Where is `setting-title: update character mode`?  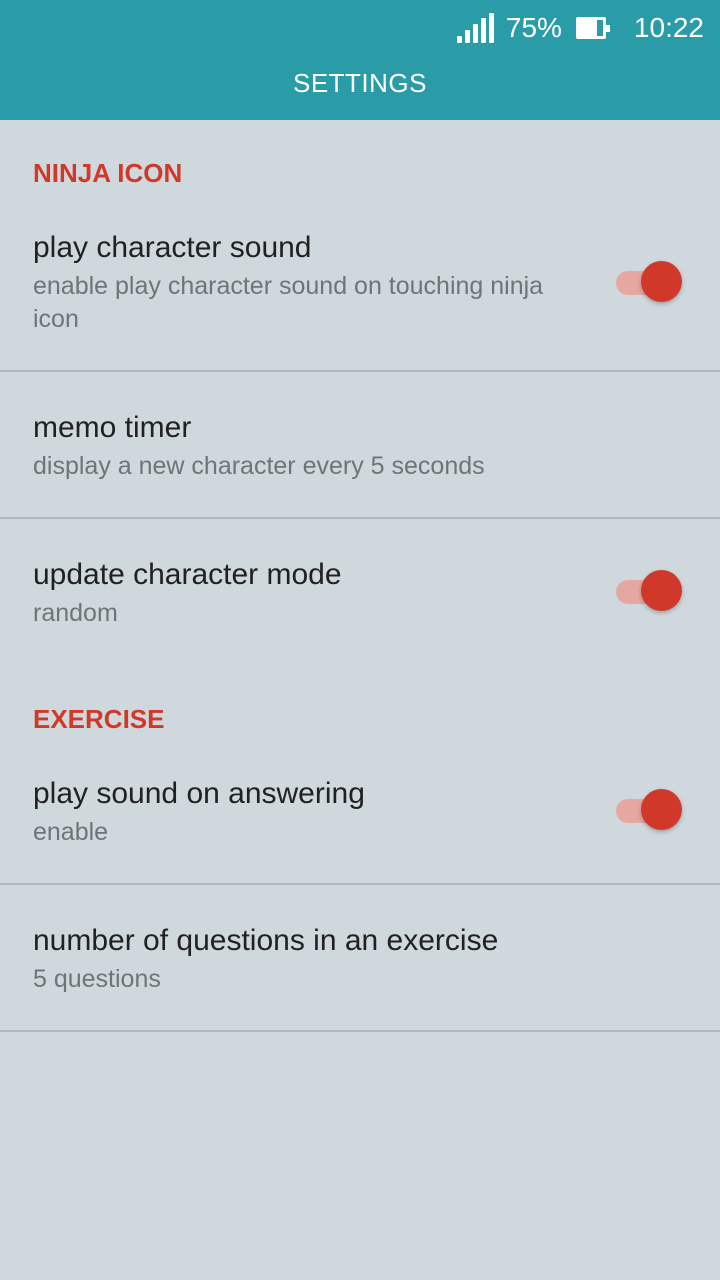 setting-title: update character mode is located at coordinates (187, 574).